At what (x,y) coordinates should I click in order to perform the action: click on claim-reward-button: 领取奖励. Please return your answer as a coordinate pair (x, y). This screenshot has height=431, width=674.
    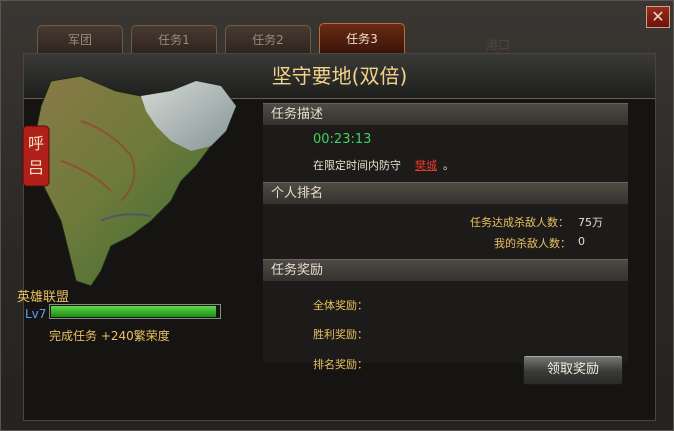
    Looking at the image, I should click on (573, 370).